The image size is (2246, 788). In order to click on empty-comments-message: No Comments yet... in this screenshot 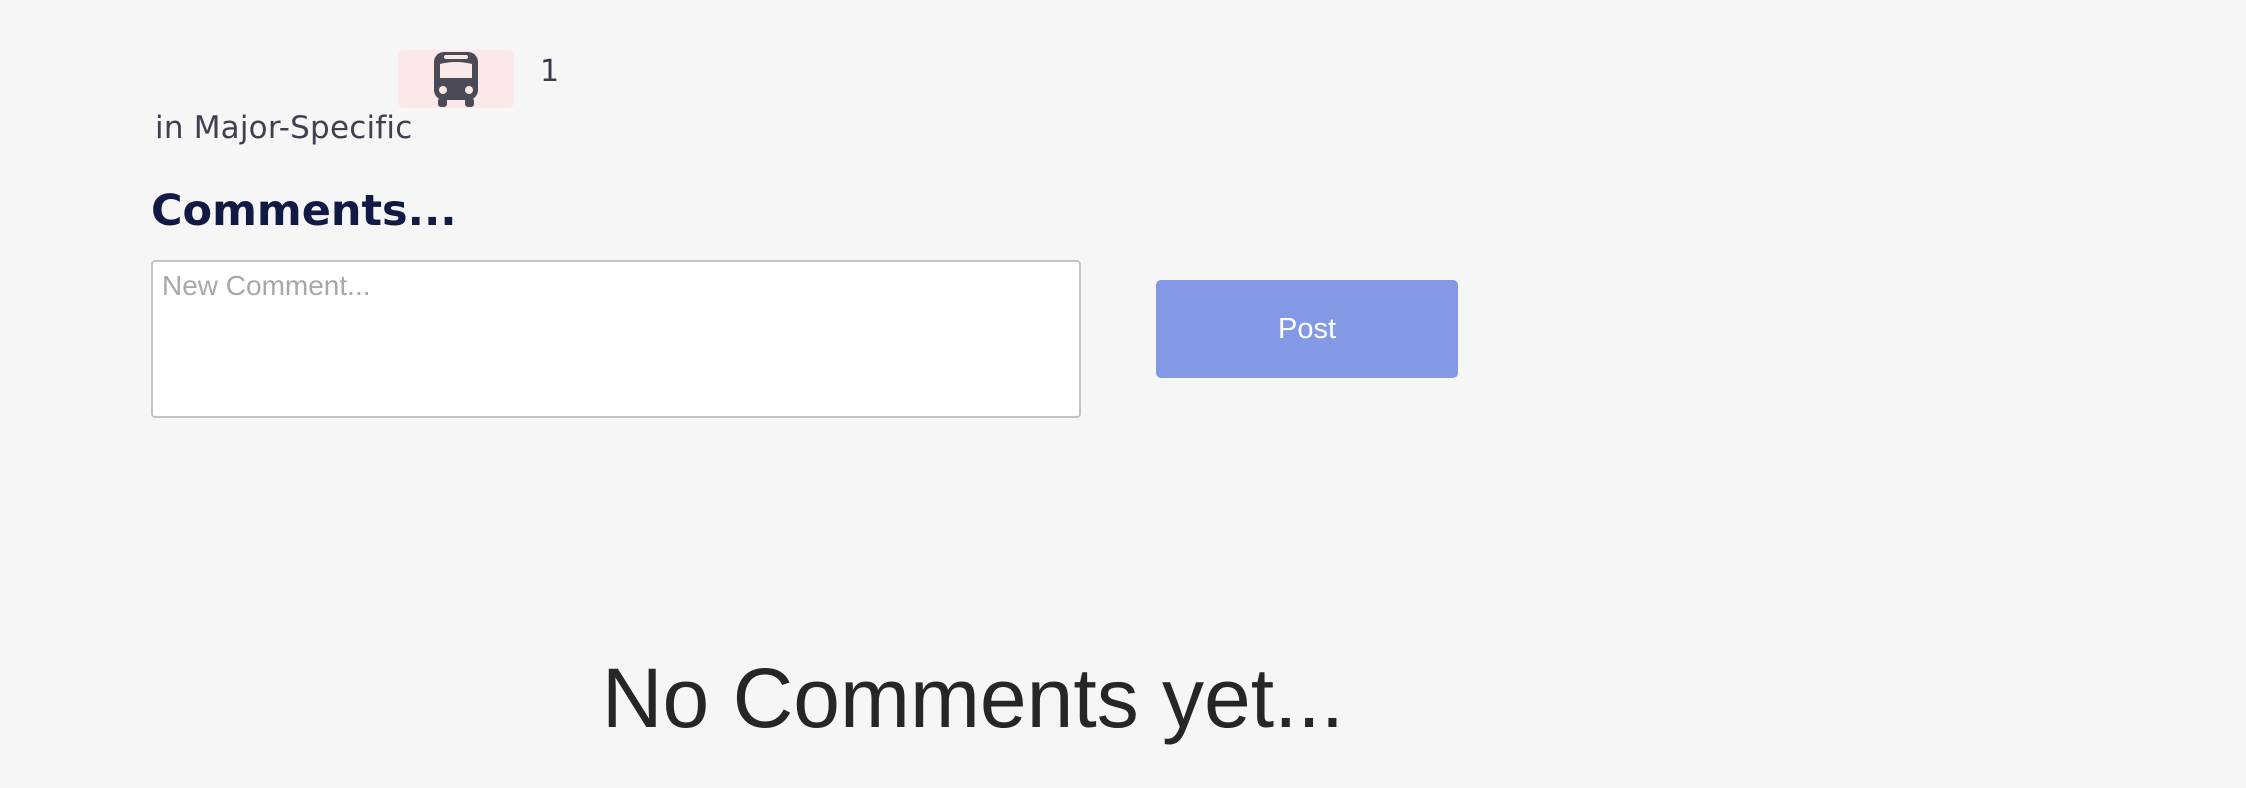, I will do `click(973, 698)`.